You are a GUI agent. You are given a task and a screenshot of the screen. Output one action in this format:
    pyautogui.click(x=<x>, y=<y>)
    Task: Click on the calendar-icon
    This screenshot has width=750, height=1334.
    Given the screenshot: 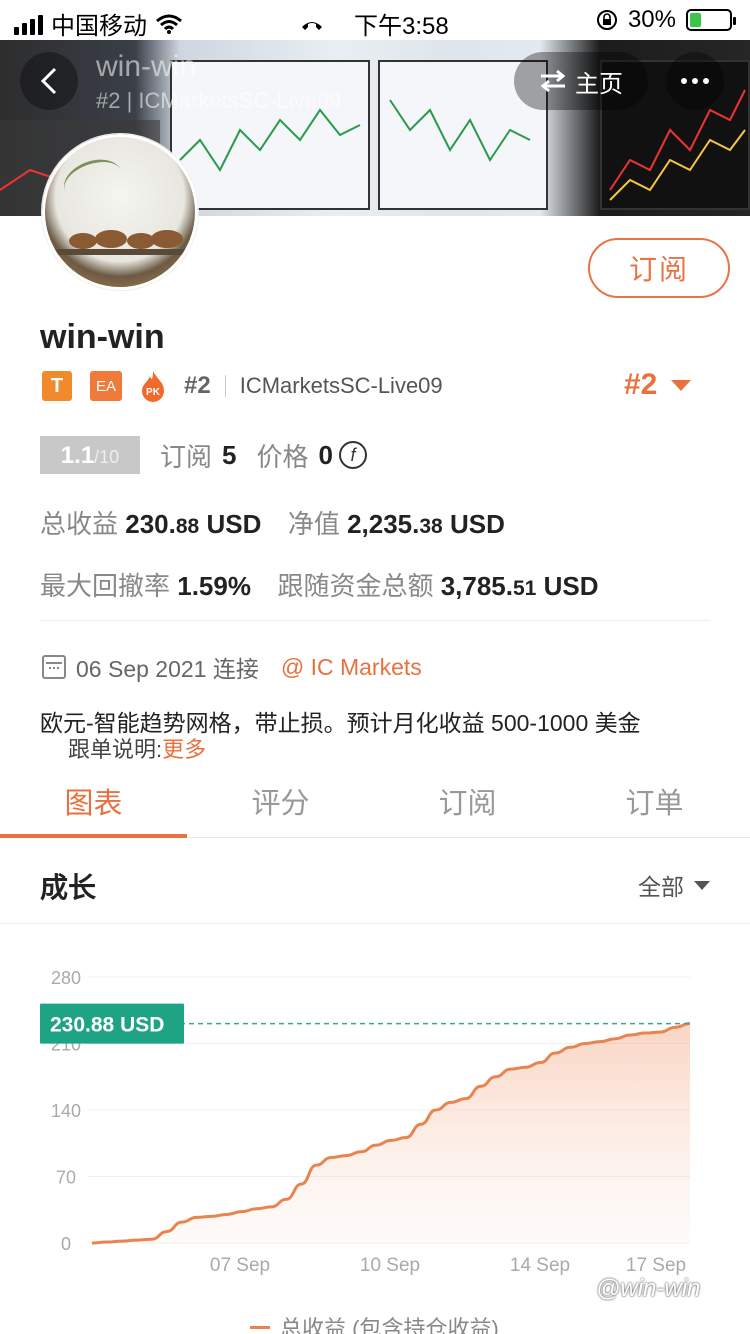 What is the action you would take?
    pyautogui.click(x=54, y=667)
    